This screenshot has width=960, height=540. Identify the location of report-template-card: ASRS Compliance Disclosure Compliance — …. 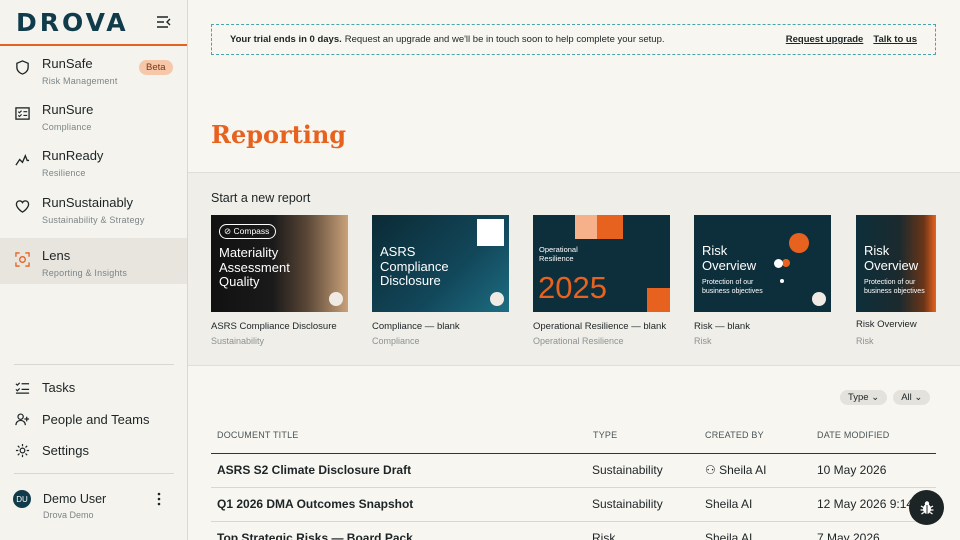
(440, 280).